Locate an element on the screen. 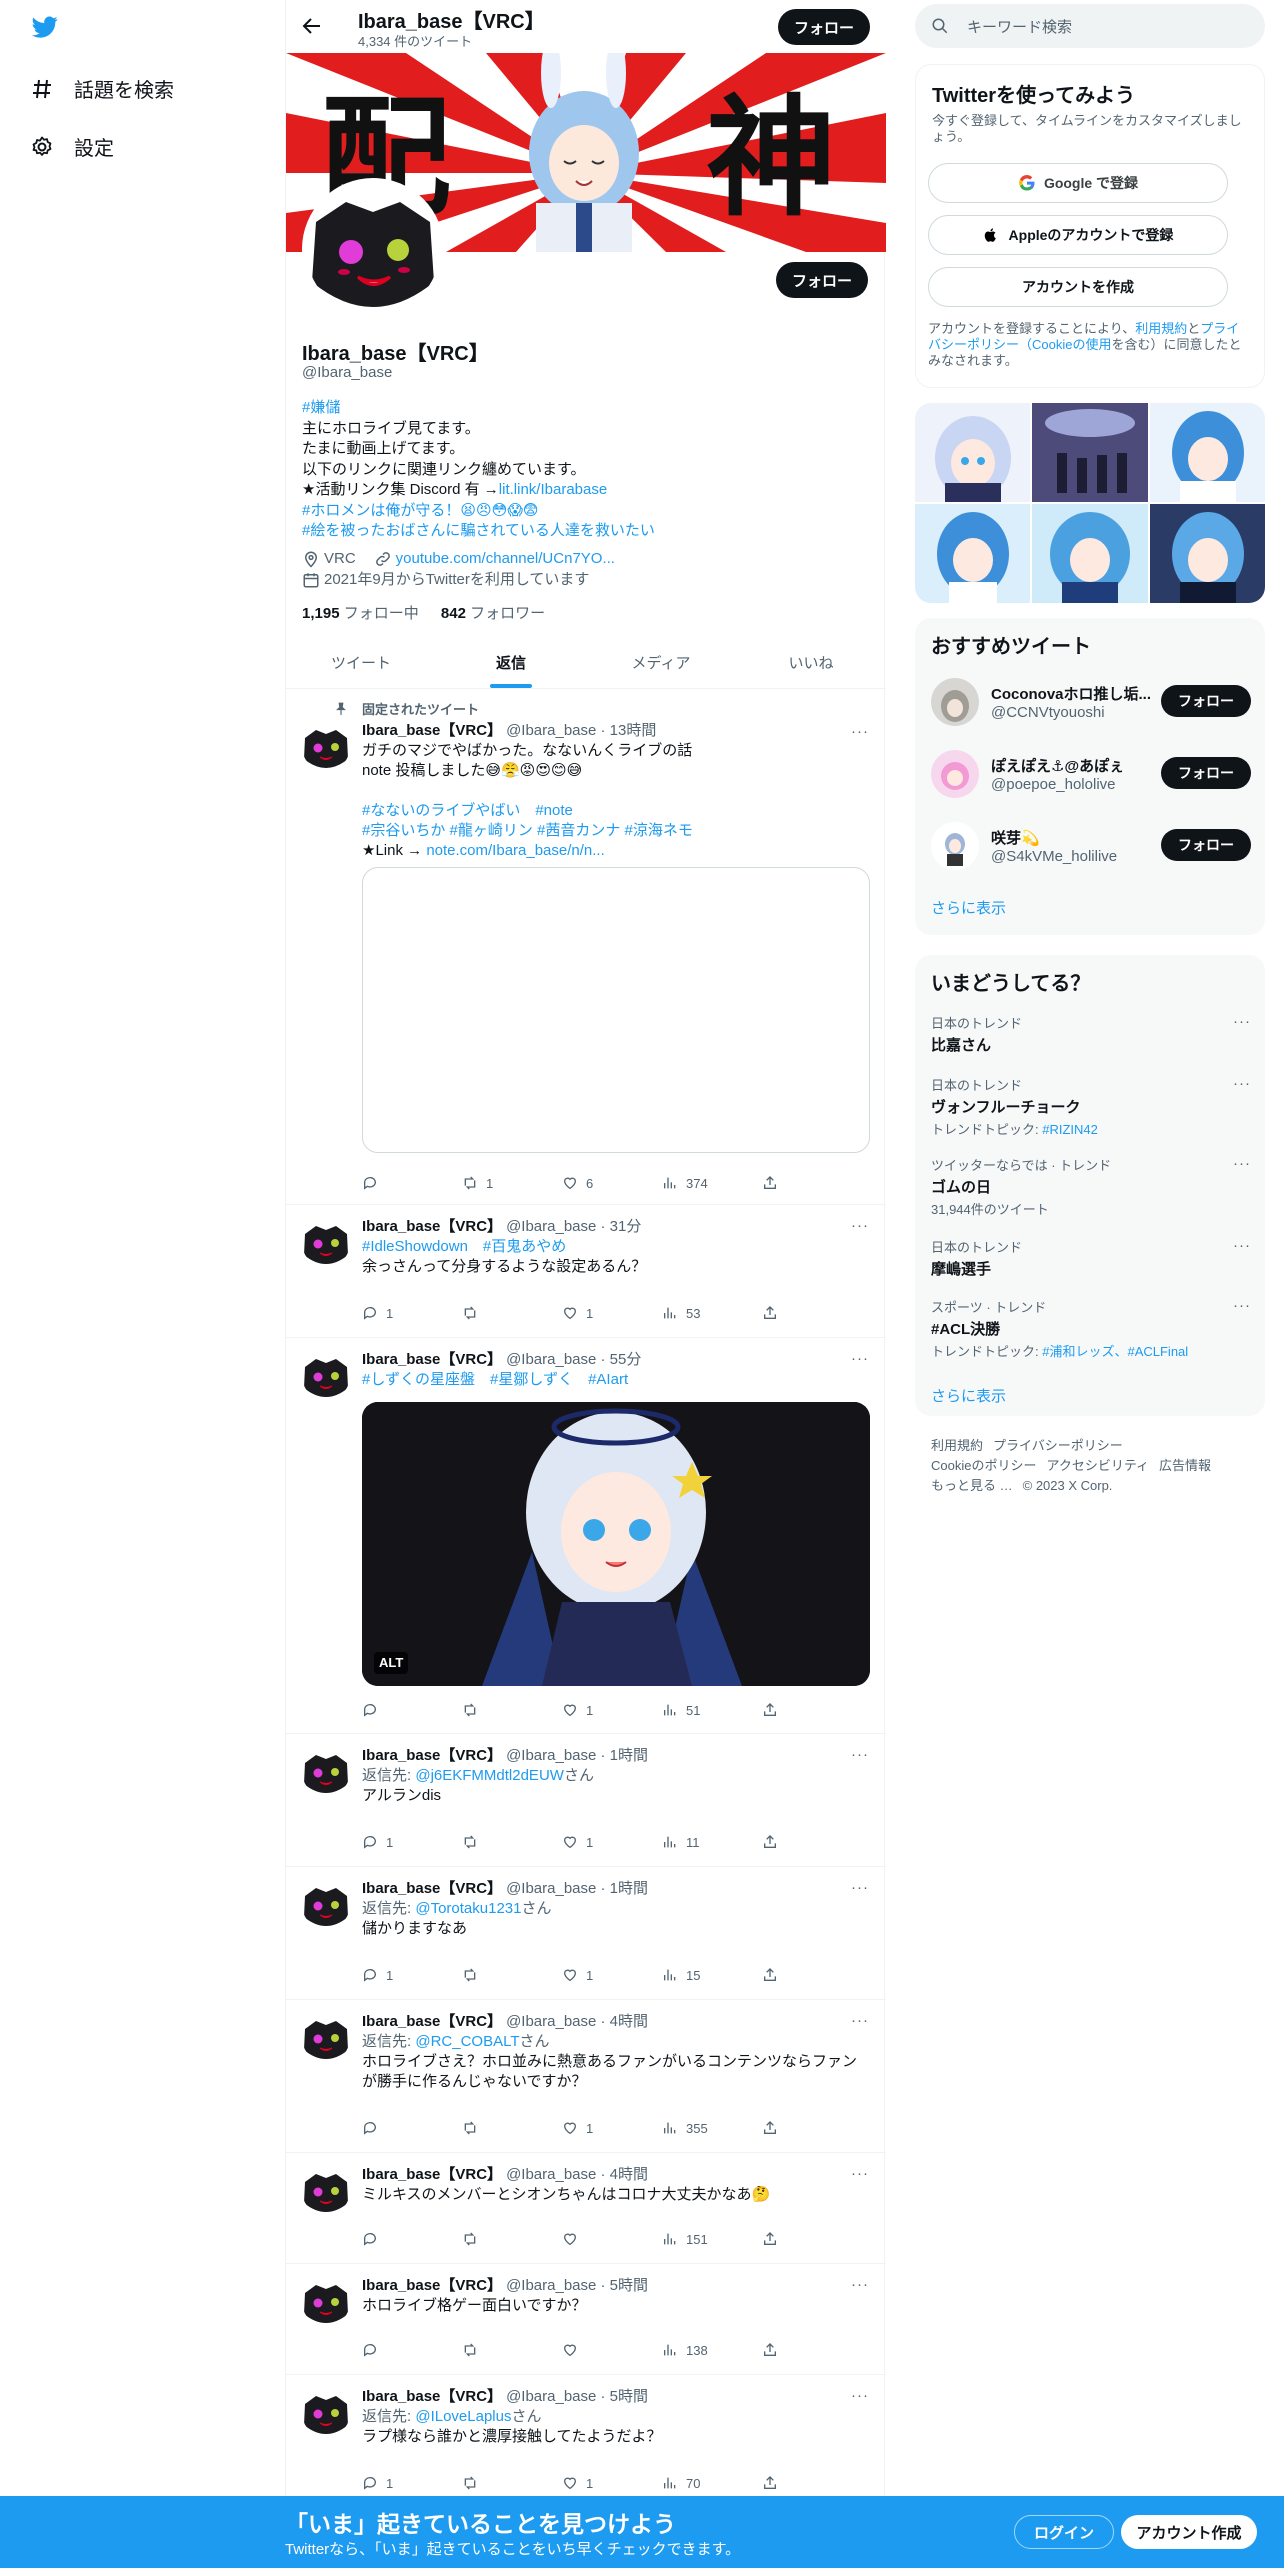 The width and height of the screenshot is (1284, 2568). google-signup-button: Google で登録 is located at coordinates (1078, 183).